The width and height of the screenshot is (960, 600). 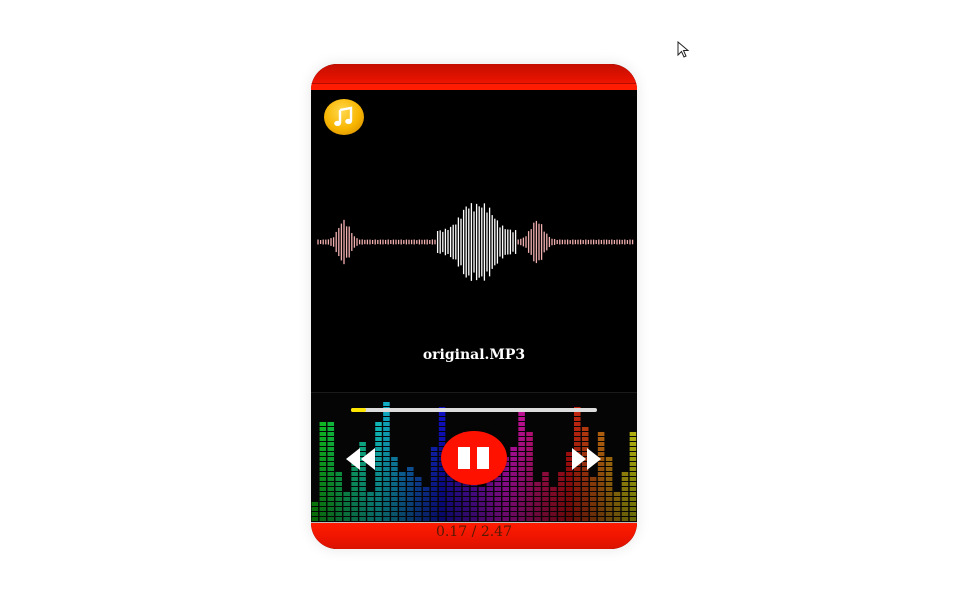 I want to click on control-panel, so click(x=474, y=457).